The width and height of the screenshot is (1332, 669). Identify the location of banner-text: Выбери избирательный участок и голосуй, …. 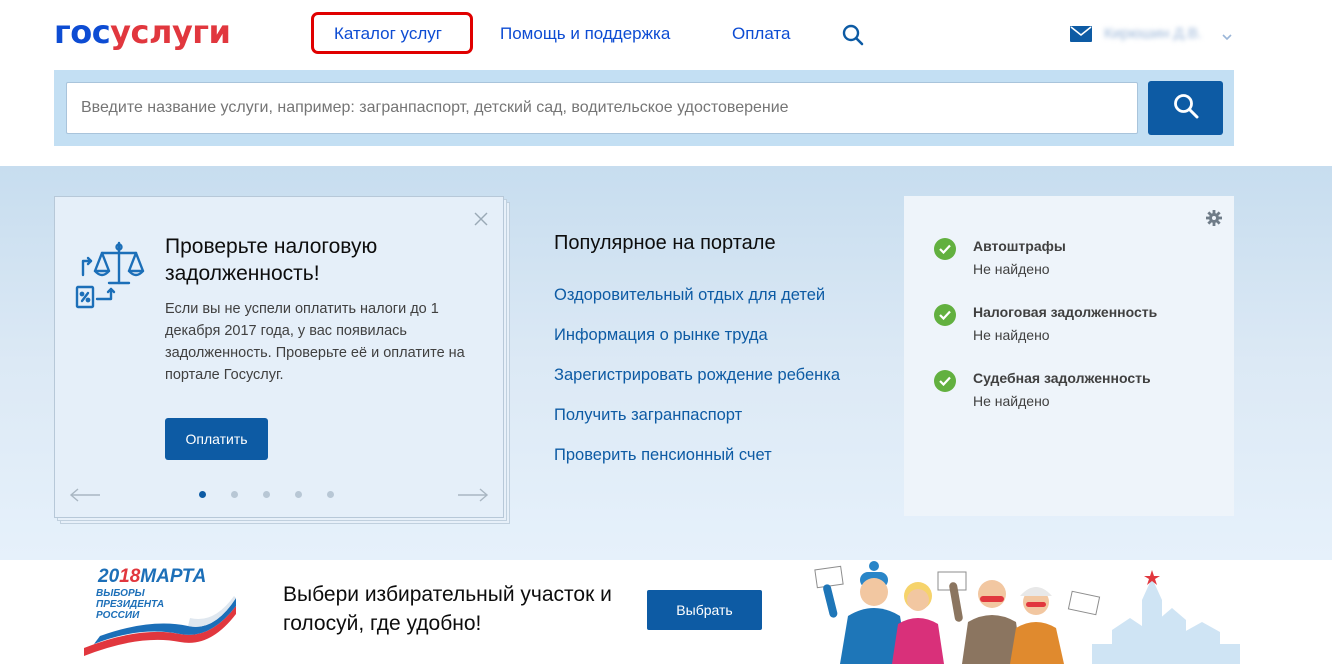
(447, 609).